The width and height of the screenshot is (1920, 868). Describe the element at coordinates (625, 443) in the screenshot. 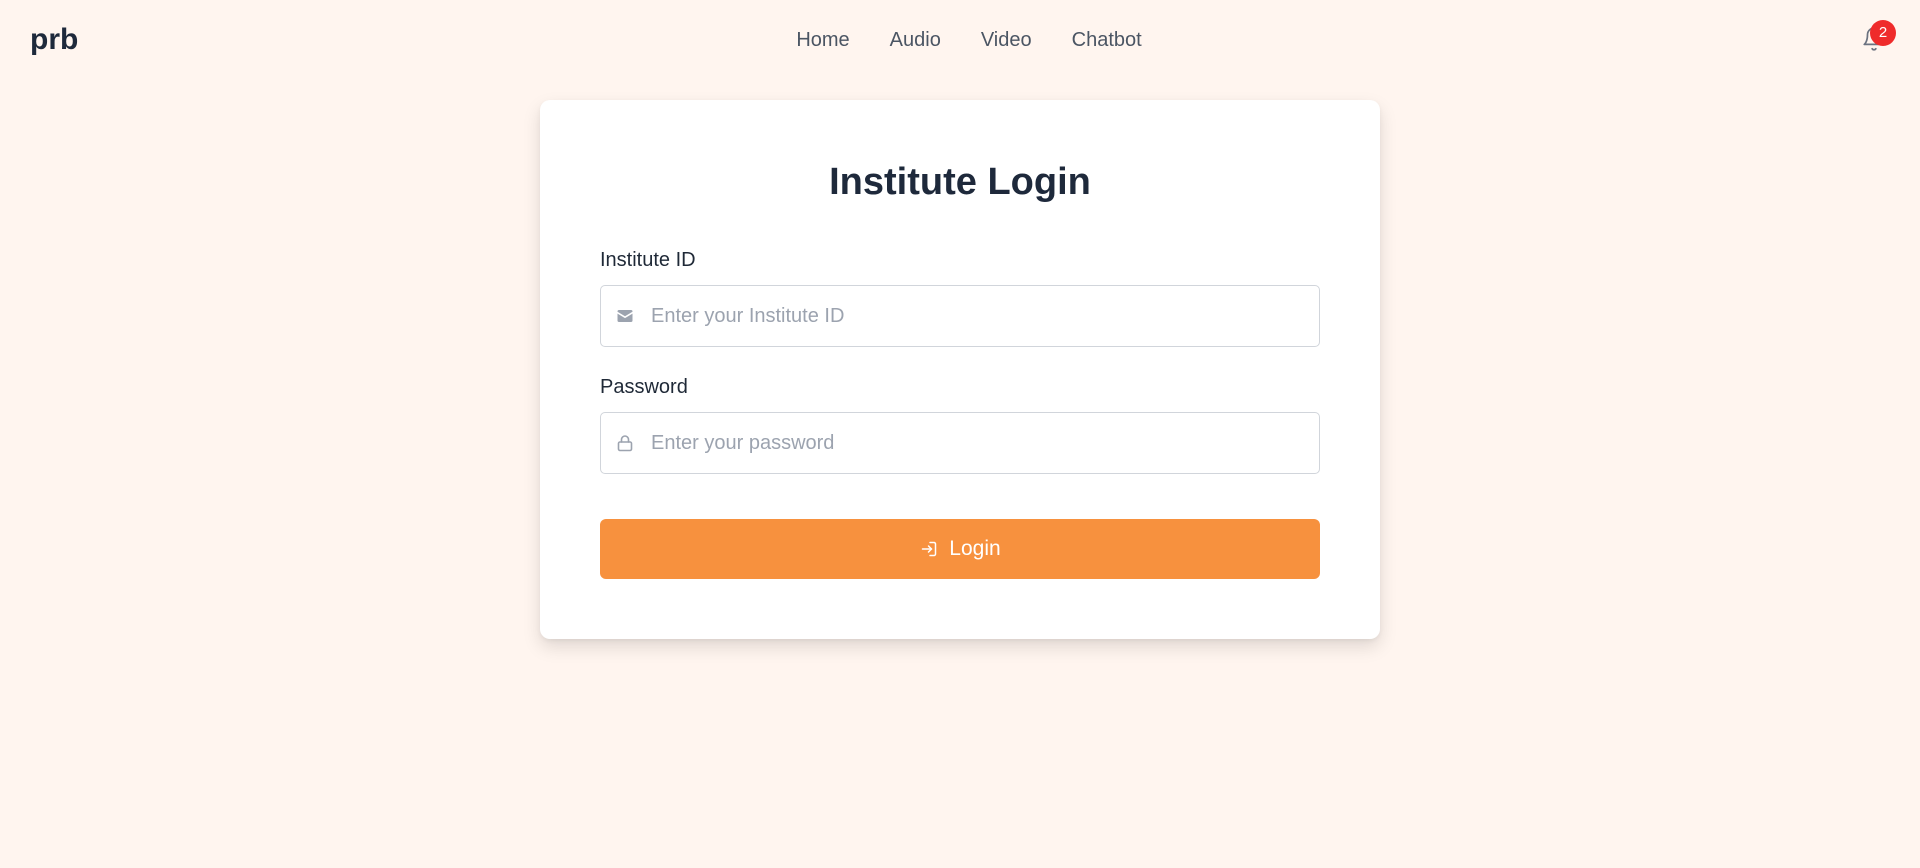

I see `lock-icon` at that location.